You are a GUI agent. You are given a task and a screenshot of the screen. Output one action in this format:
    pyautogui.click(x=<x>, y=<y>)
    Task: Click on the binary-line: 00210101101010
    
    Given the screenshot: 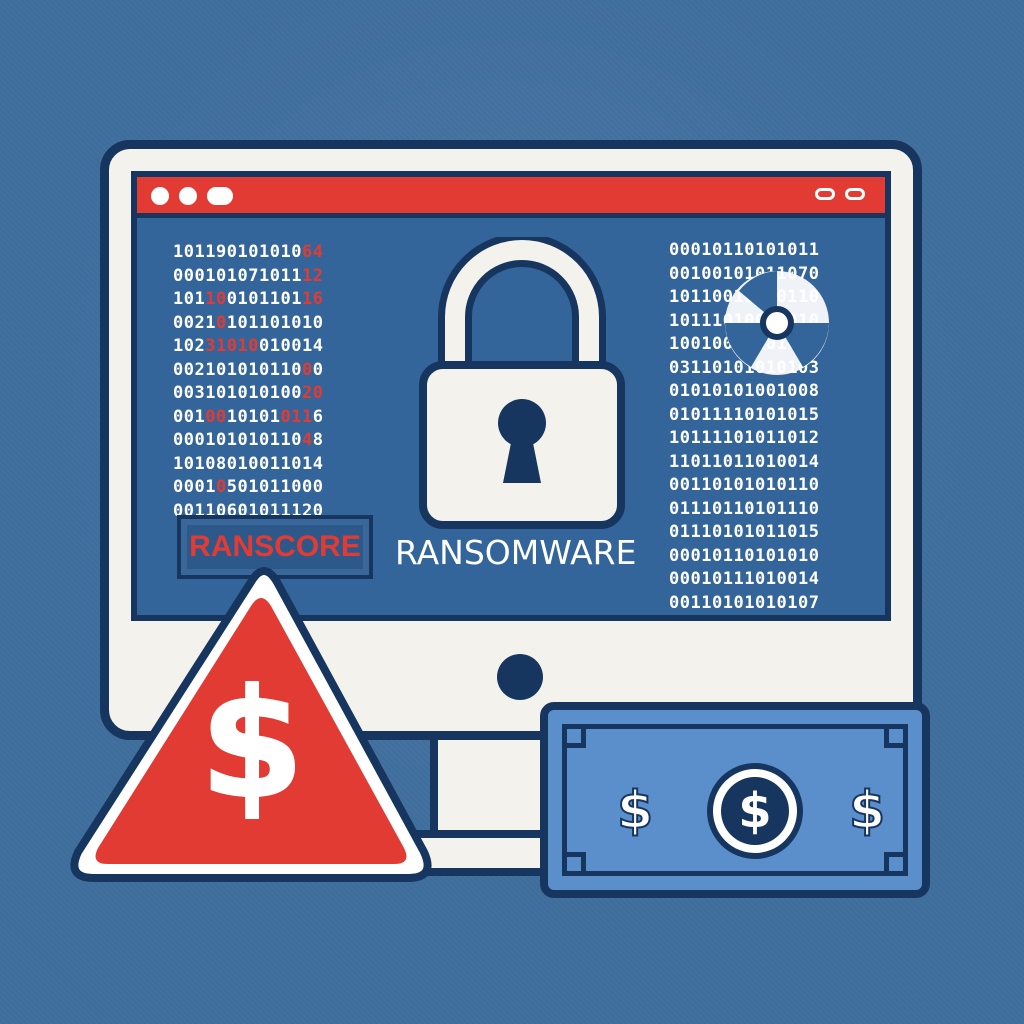 What is the action you would take?
    pyautogui.click(x=248, y=322)
    